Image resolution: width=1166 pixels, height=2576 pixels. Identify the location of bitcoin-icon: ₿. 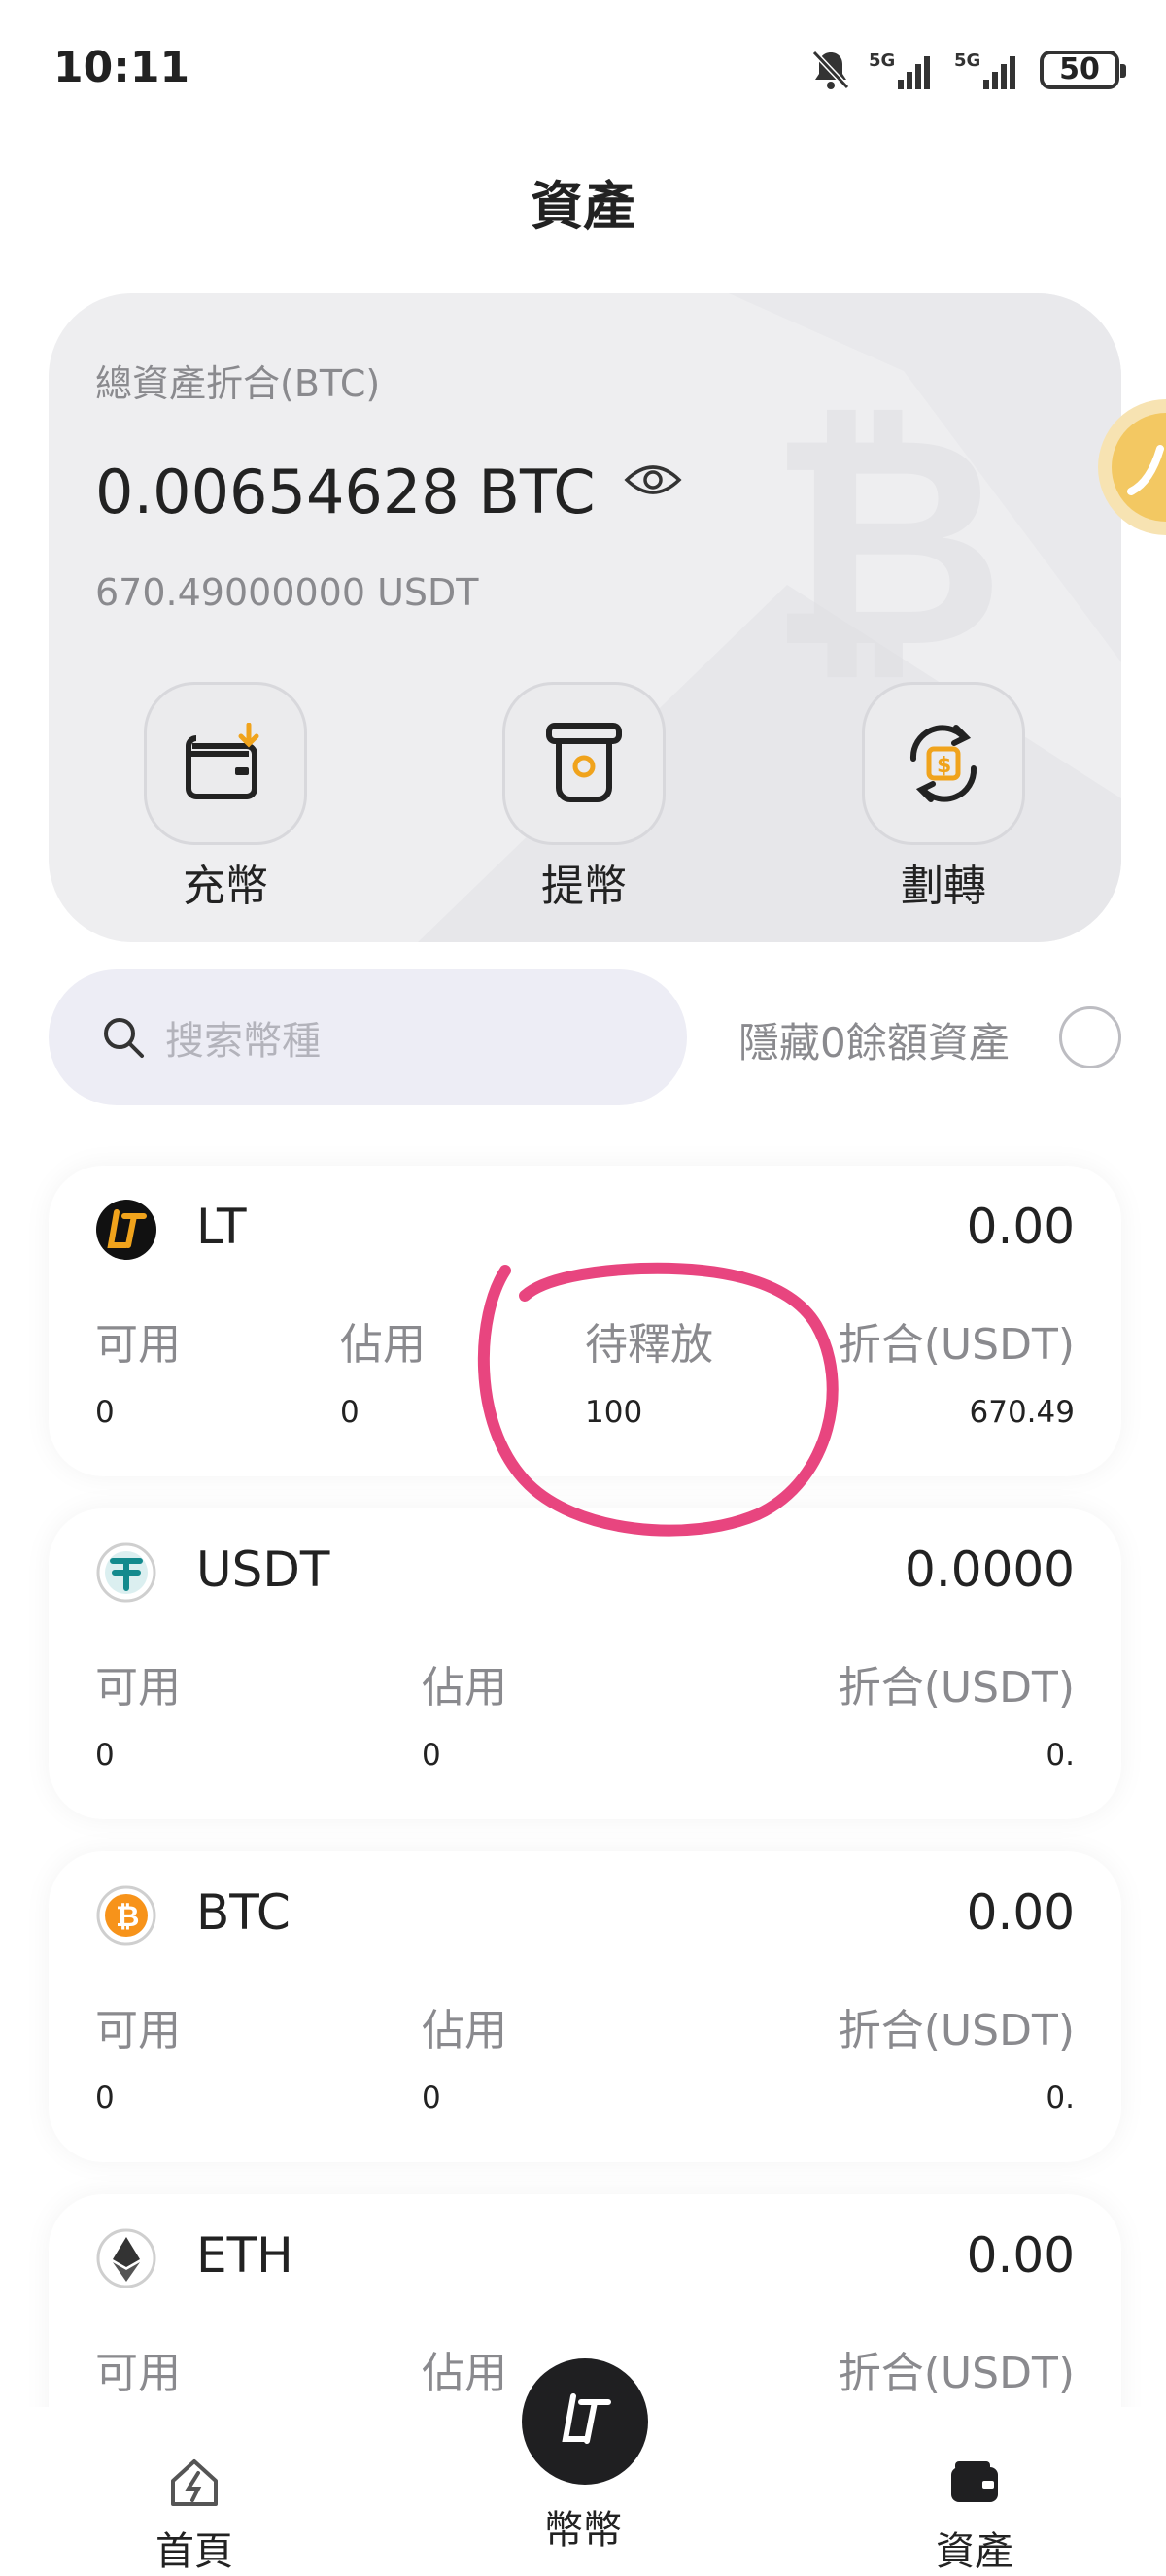
(126, 1915).